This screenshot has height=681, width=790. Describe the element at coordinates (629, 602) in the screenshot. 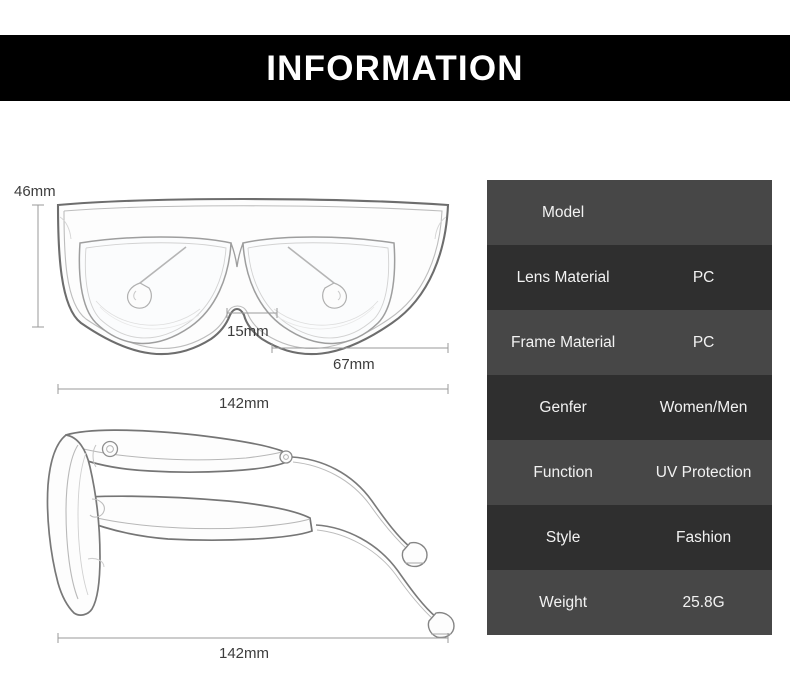

I see `table-row: Weight 25.8G` at that location.